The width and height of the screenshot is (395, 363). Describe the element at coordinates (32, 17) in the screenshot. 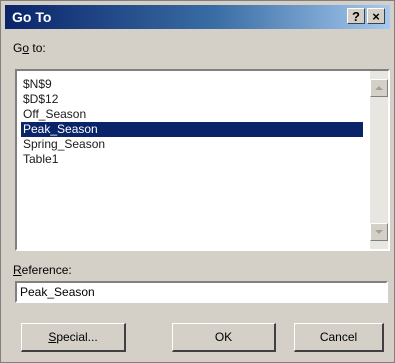

I see `dialog-title: Go To` at that location.